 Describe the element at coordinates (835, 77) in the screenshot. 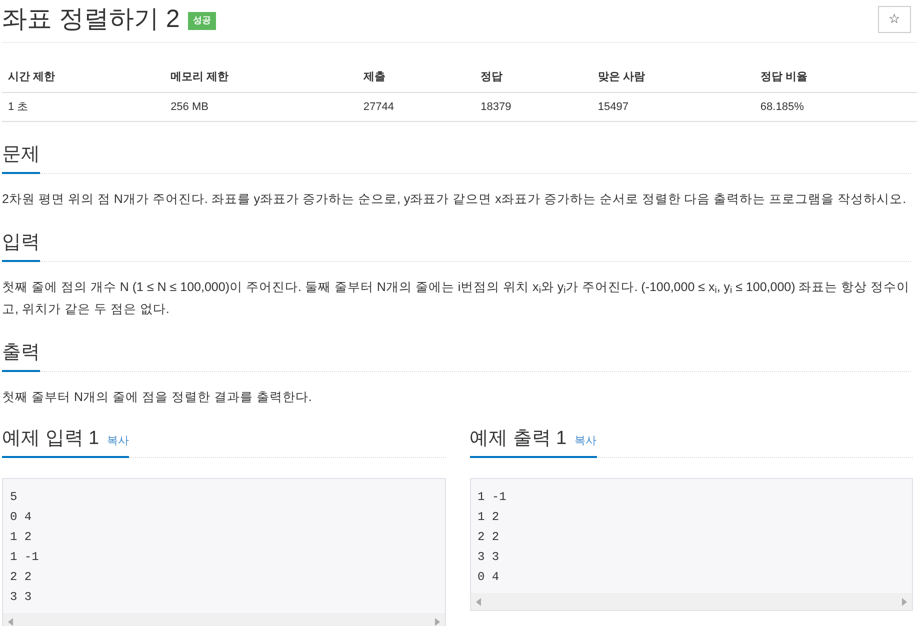

I see `table-header: 정답 비율` at that location.